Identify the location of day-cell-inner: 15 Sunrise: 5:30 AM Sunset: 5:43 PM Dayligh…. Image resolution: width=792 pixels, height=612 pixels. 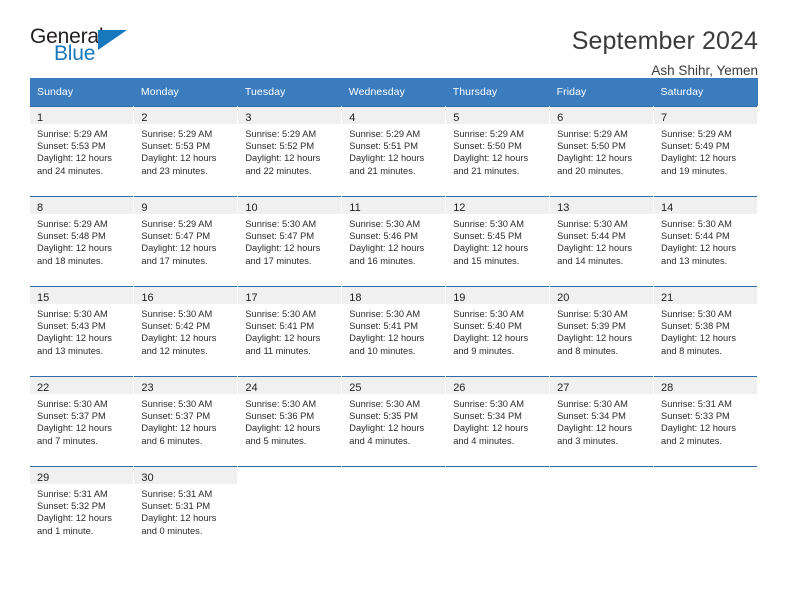
(82, 331).